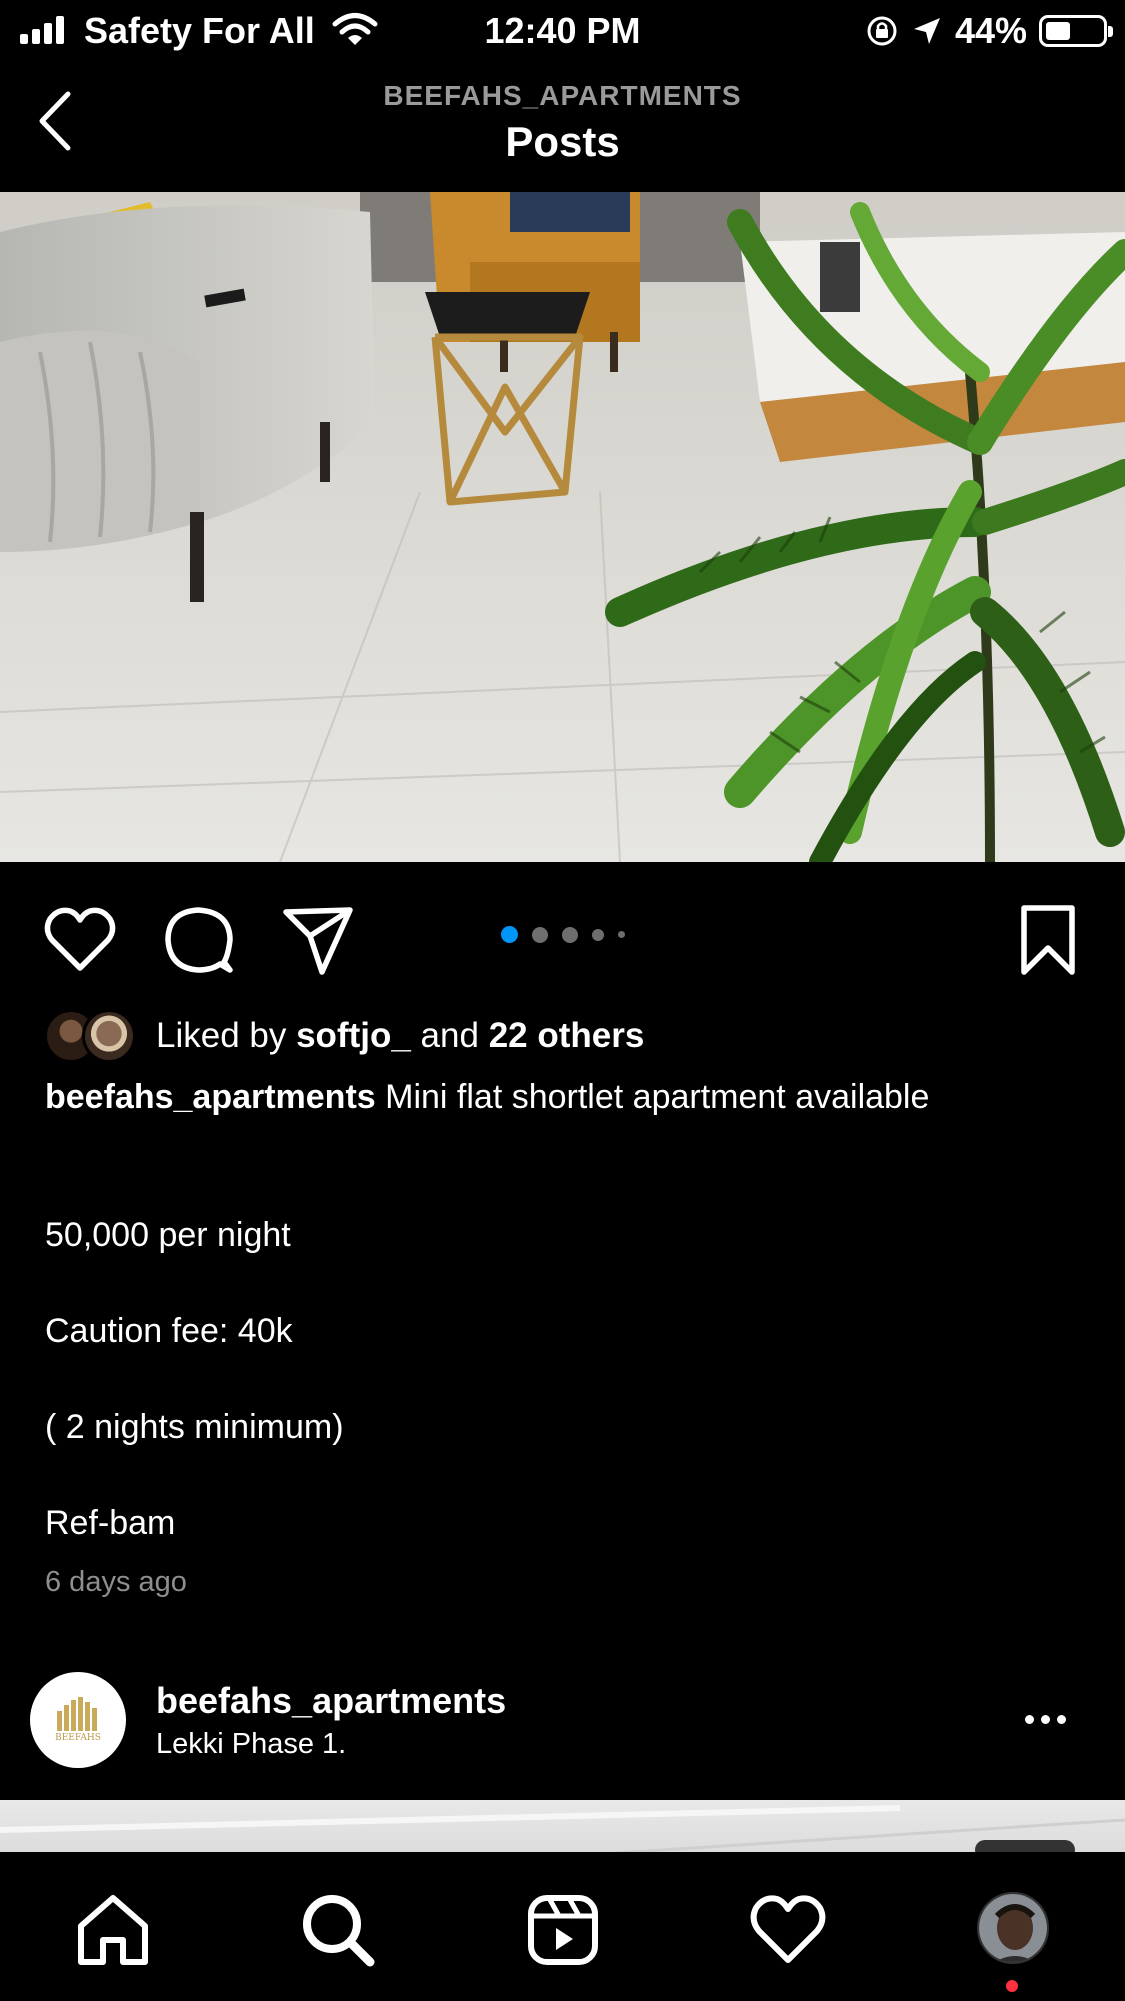 The image size is (1125, 2001). I want to click on battery-icon, so click(1076, 31).